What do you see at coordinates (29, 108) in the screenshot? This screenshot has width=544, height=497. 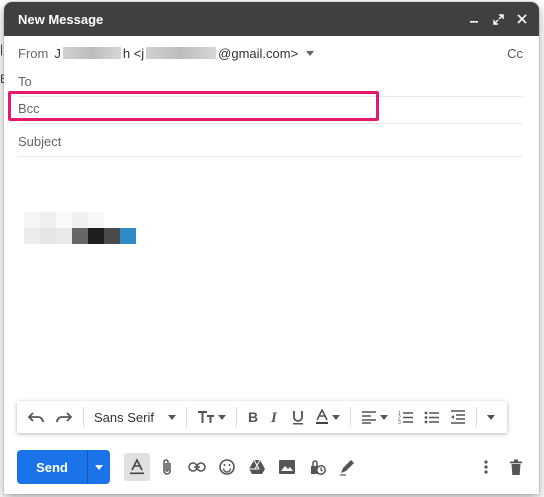 I see `bcc-placeholder: Bcc` at bounding box center [29, 108].